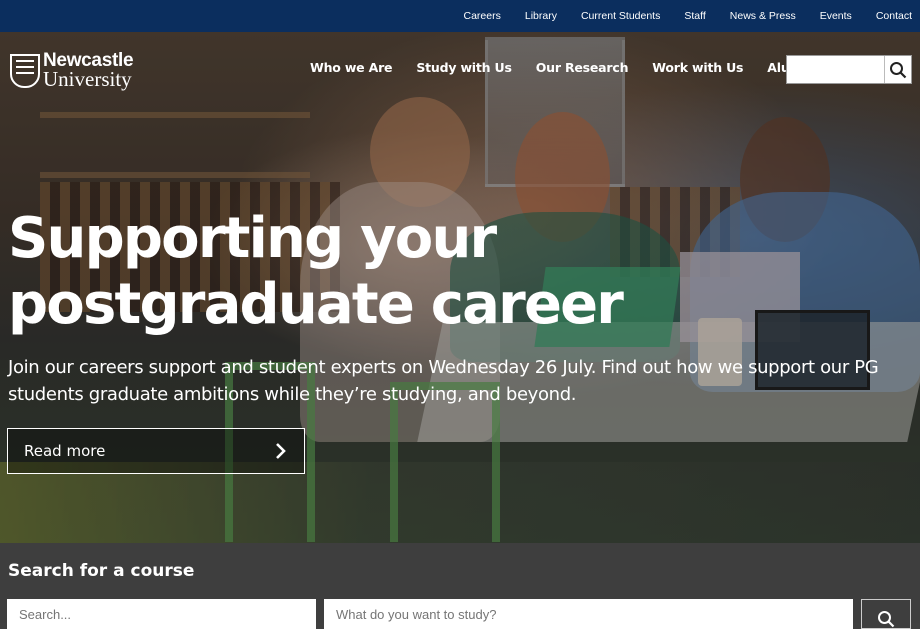  What do you see at coordinates (763, 16) in the screenshot?
I see `utility-link-news-press: News & Press` at bounding box center [763, 16].